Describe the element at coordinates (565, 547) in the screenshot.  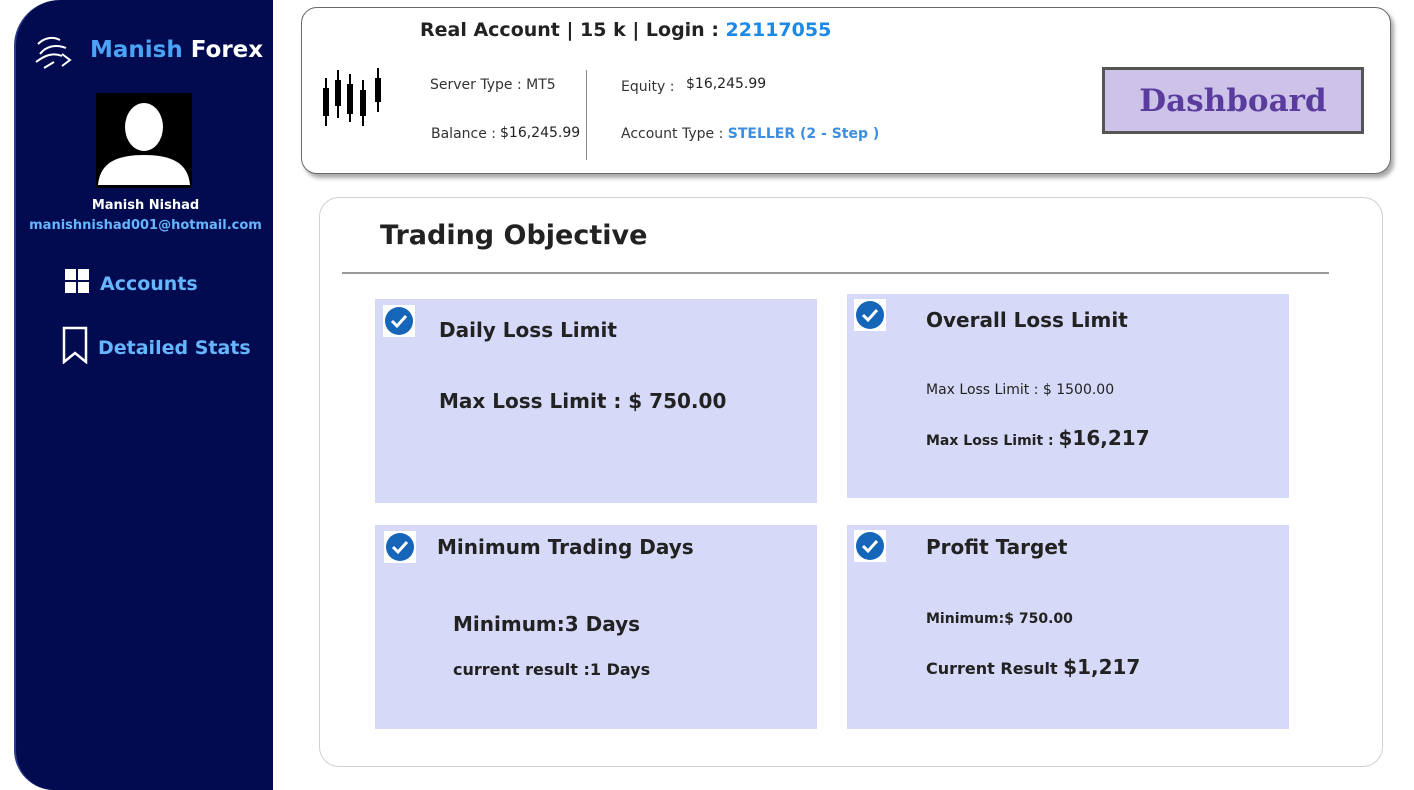
I see `tile-title: Minimum Trading Days` at that location.